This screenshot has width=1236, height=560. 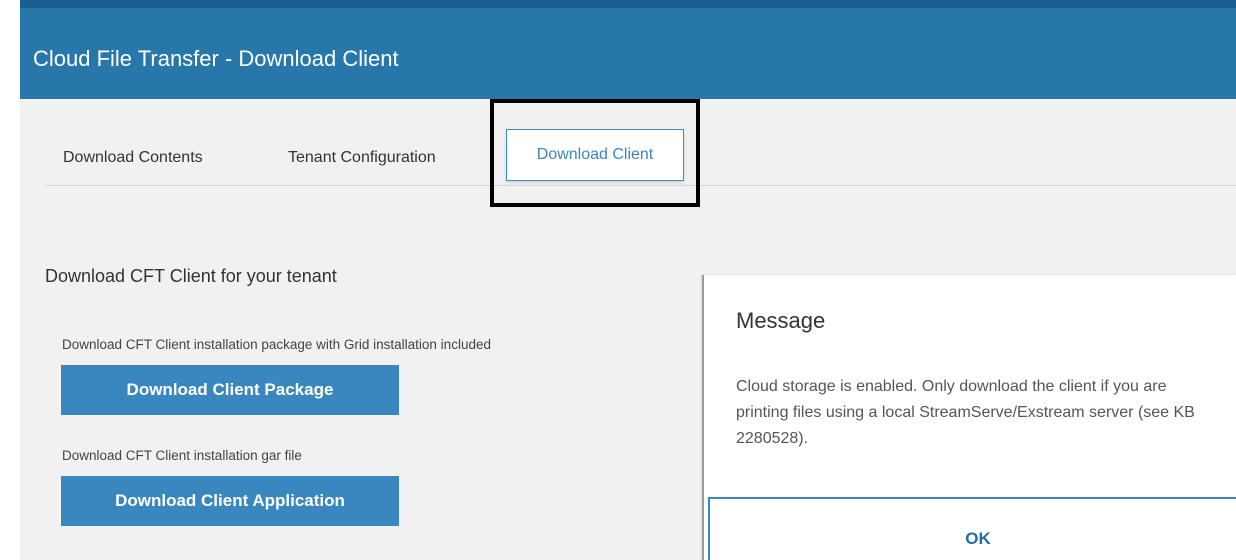 I want to click on tab-download-contents: Download Contents, so click(x=133, y=158).